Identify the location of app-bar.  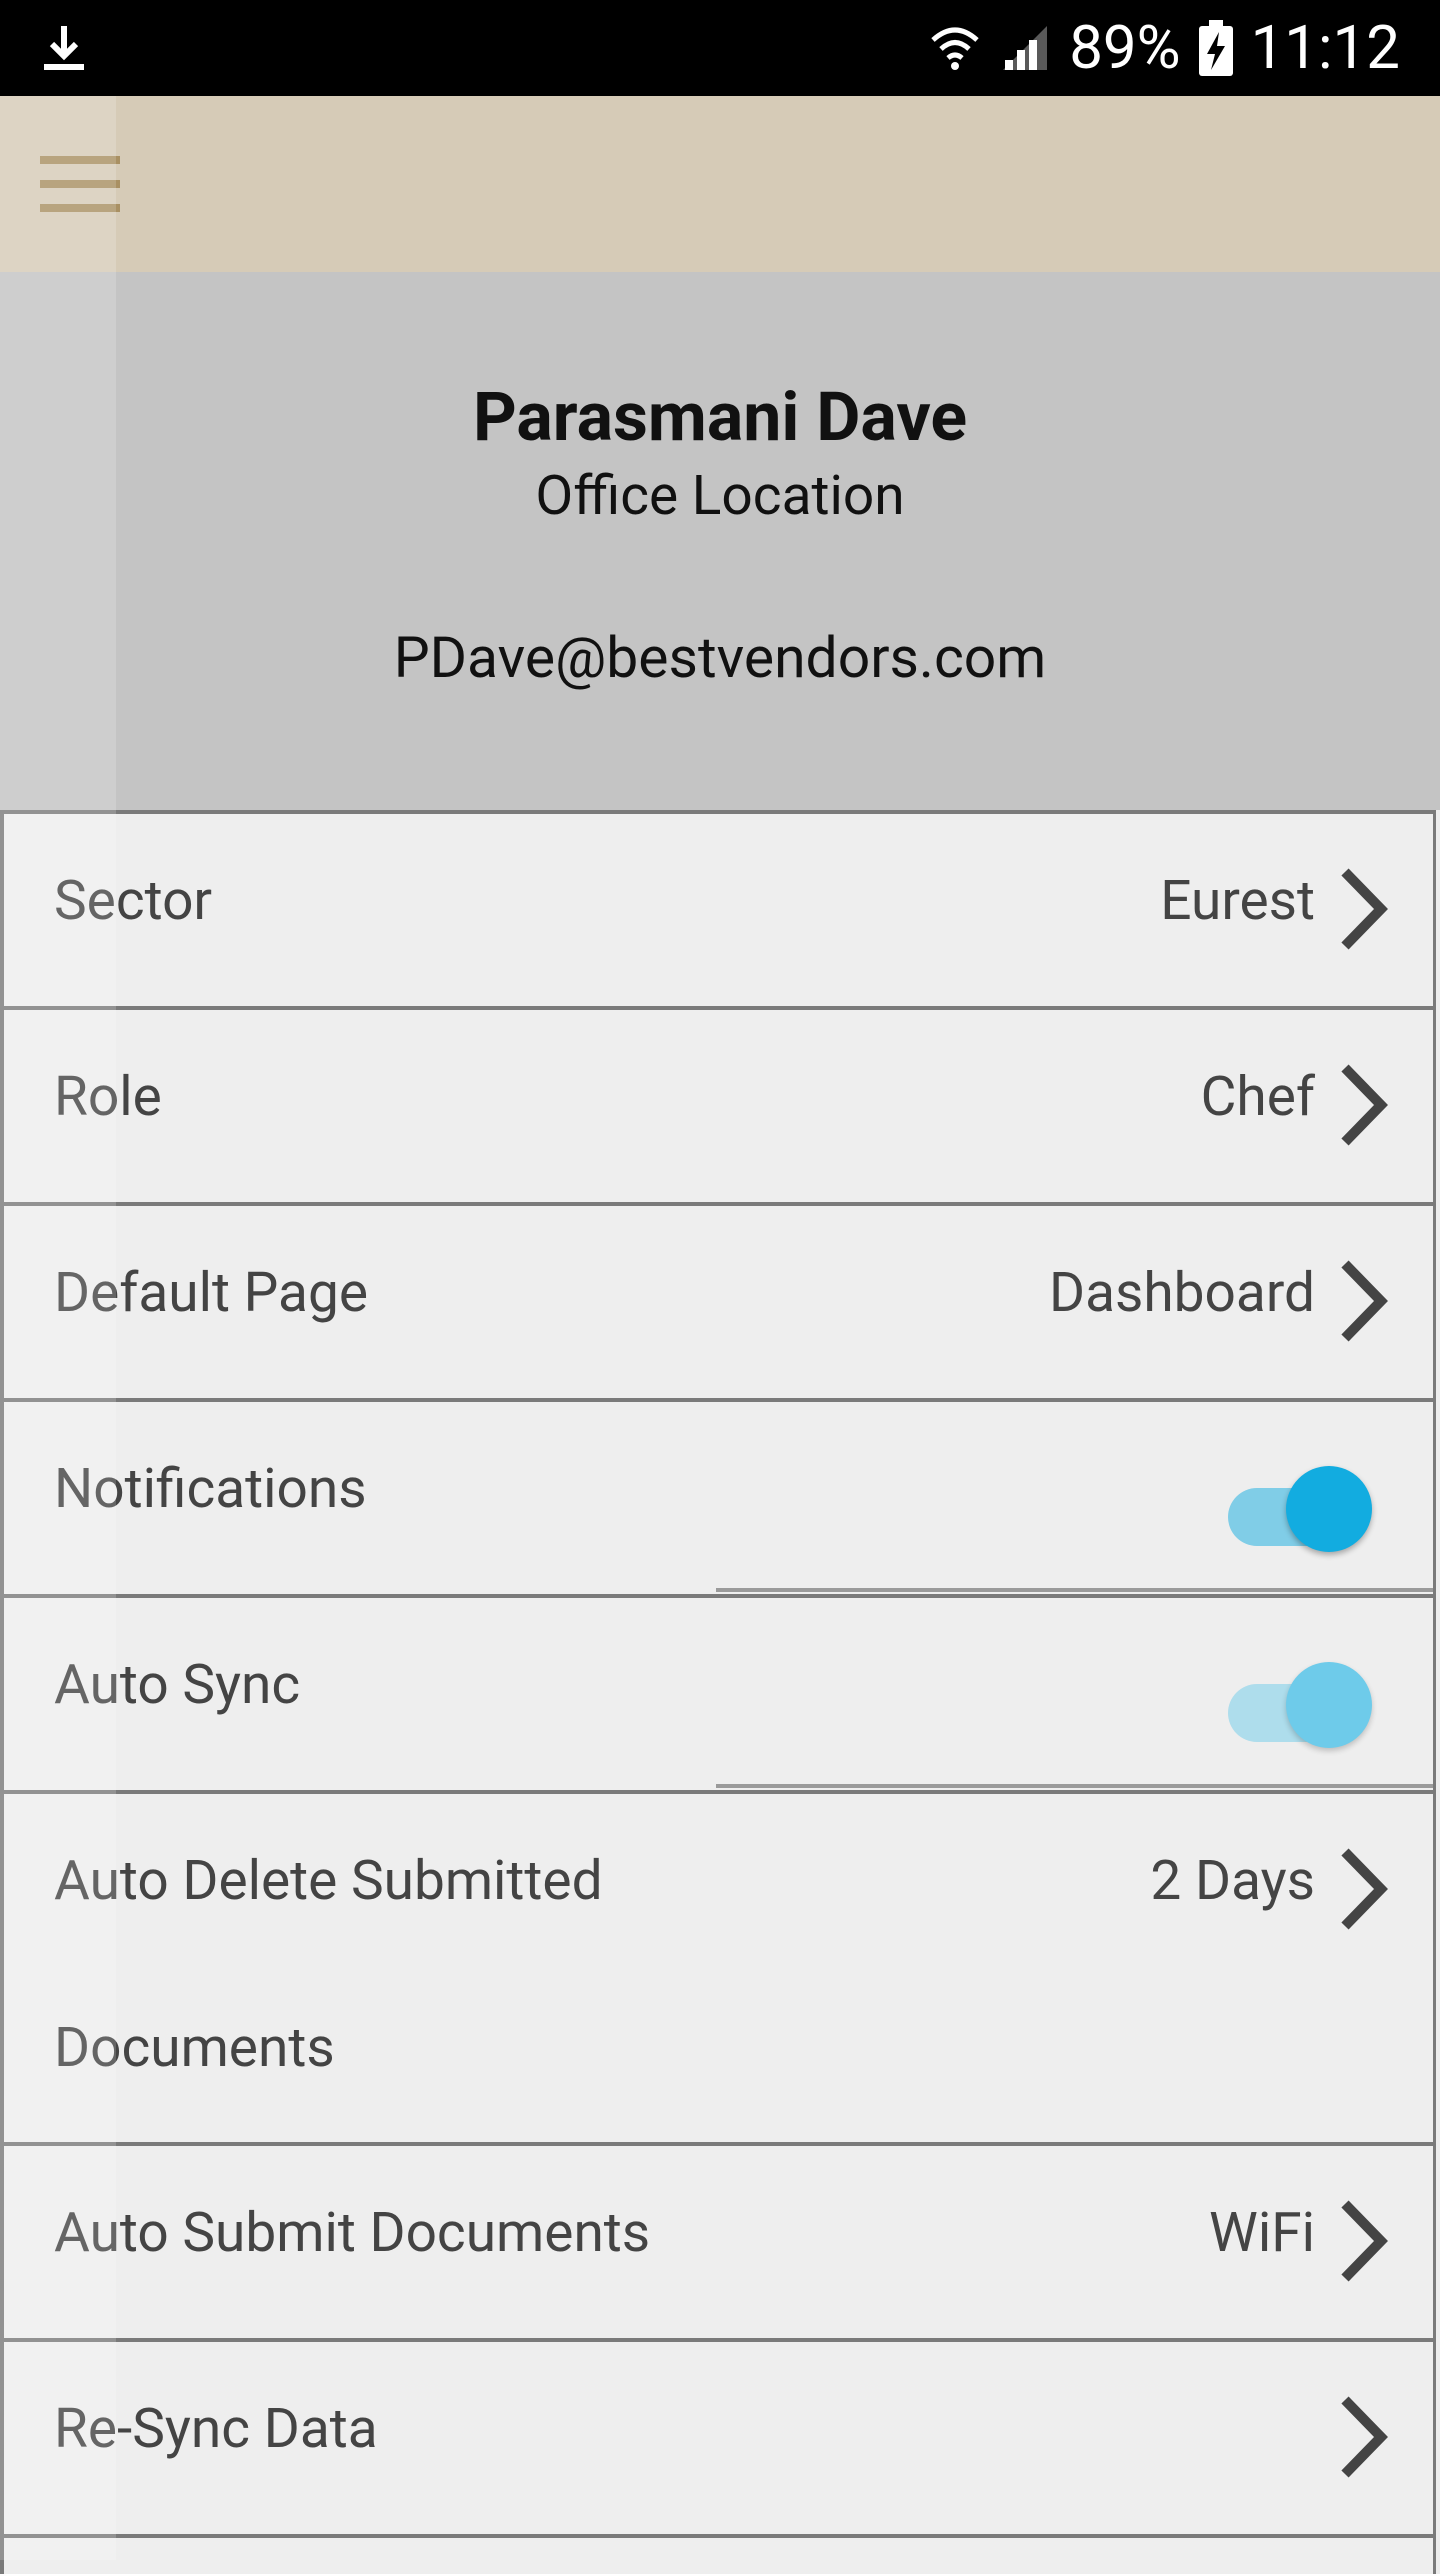
(720, 184).